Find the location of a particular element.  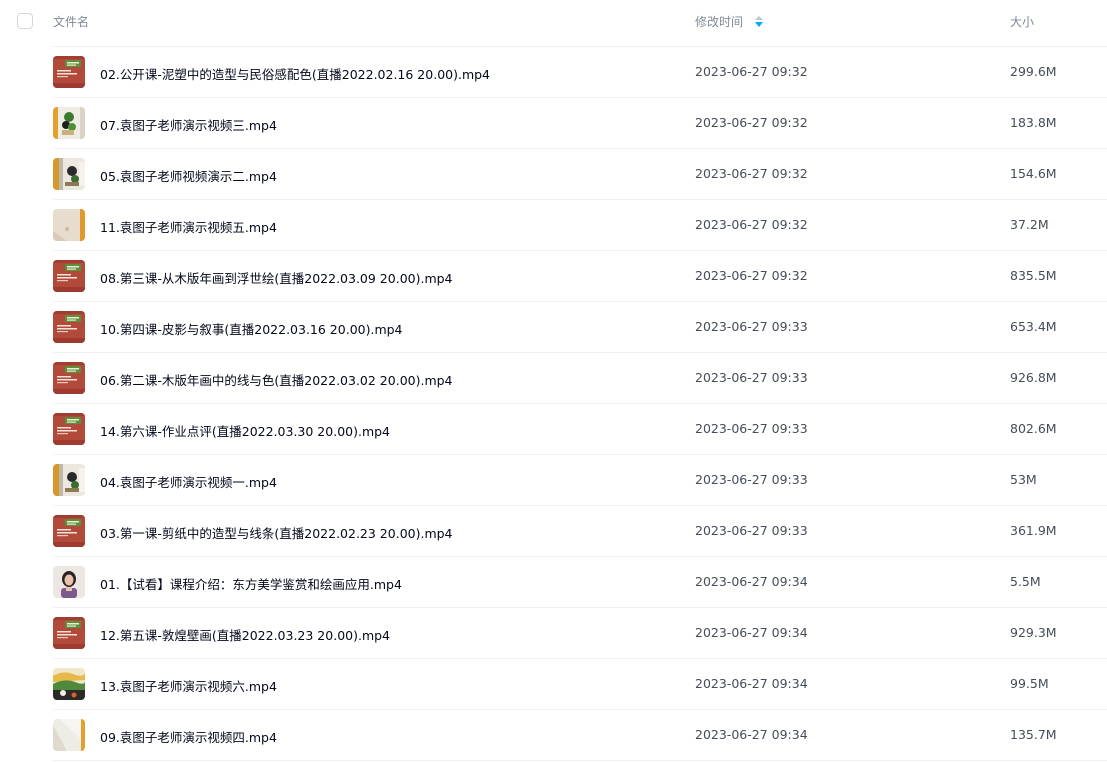

file-name: 12.第五课-敦煌壁画(直播2022.03.23 20.00).mp4 is located at coordinates (245, 634).